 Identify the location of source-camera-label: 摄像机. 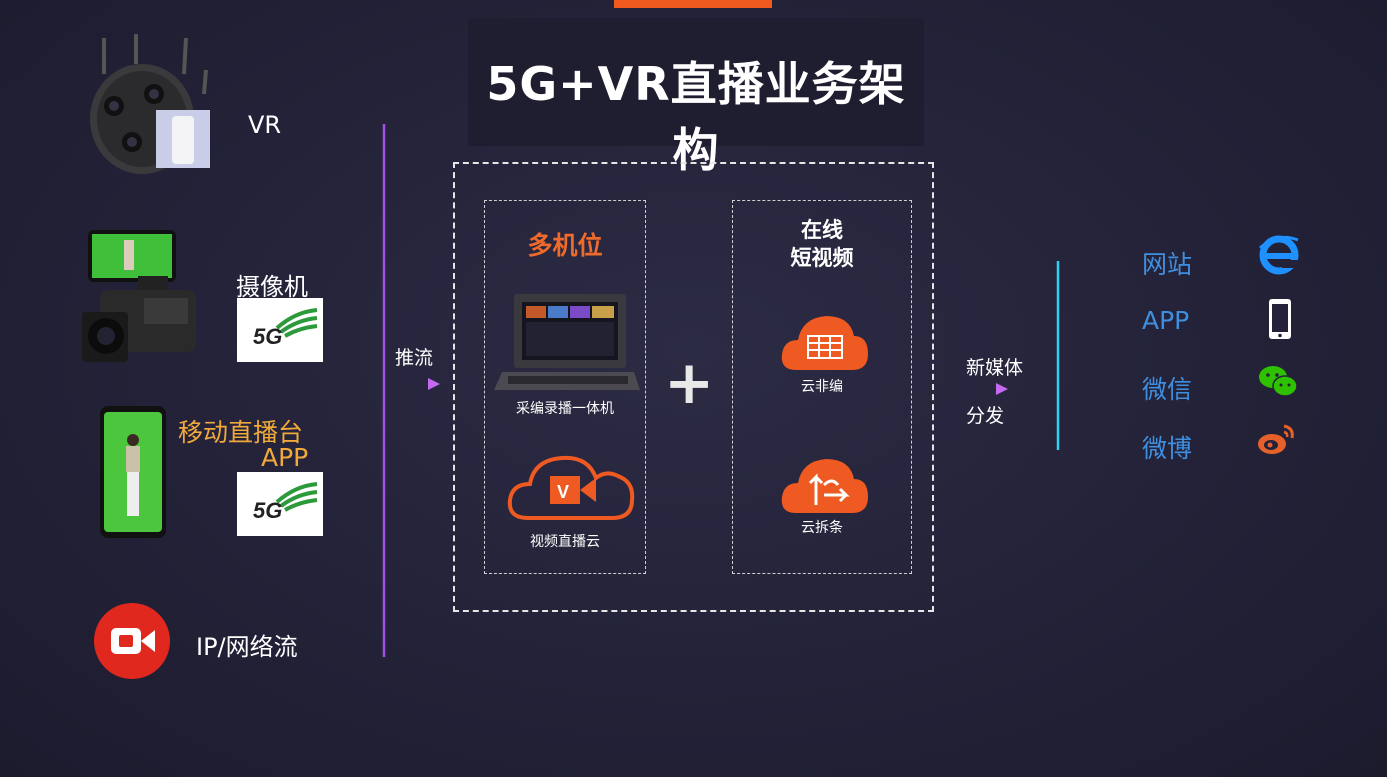
(272, 287).